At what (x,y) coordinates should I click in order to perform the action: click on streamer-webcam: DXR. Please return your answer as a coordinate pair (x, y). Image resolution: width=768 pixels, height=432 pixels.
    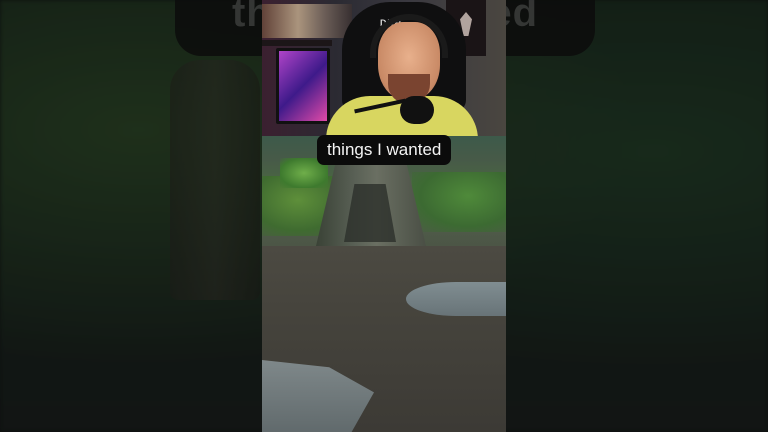
    Looking at the image, I should click on (384, 70).